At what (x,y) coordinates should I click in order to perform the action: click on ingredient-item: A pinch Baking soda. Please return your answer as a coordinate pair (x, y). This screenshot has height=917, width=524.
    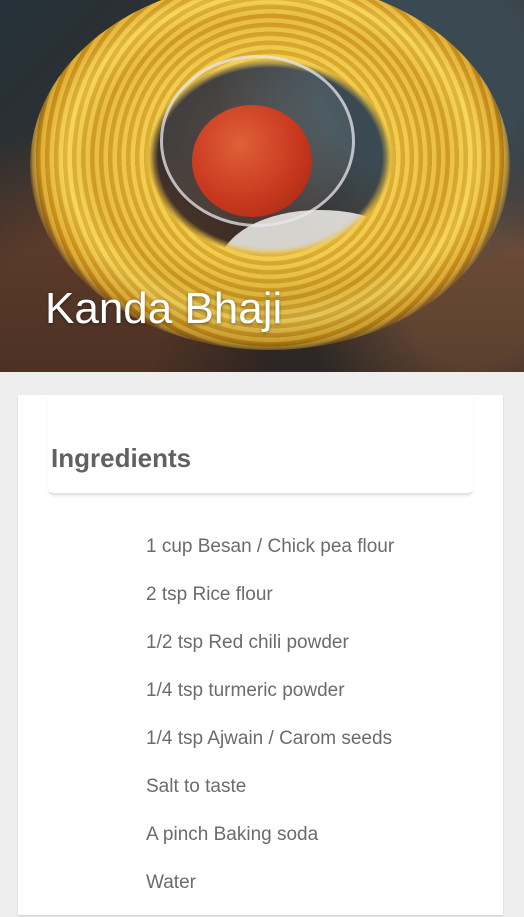
    Looking at the image, I should click on (232, 834).